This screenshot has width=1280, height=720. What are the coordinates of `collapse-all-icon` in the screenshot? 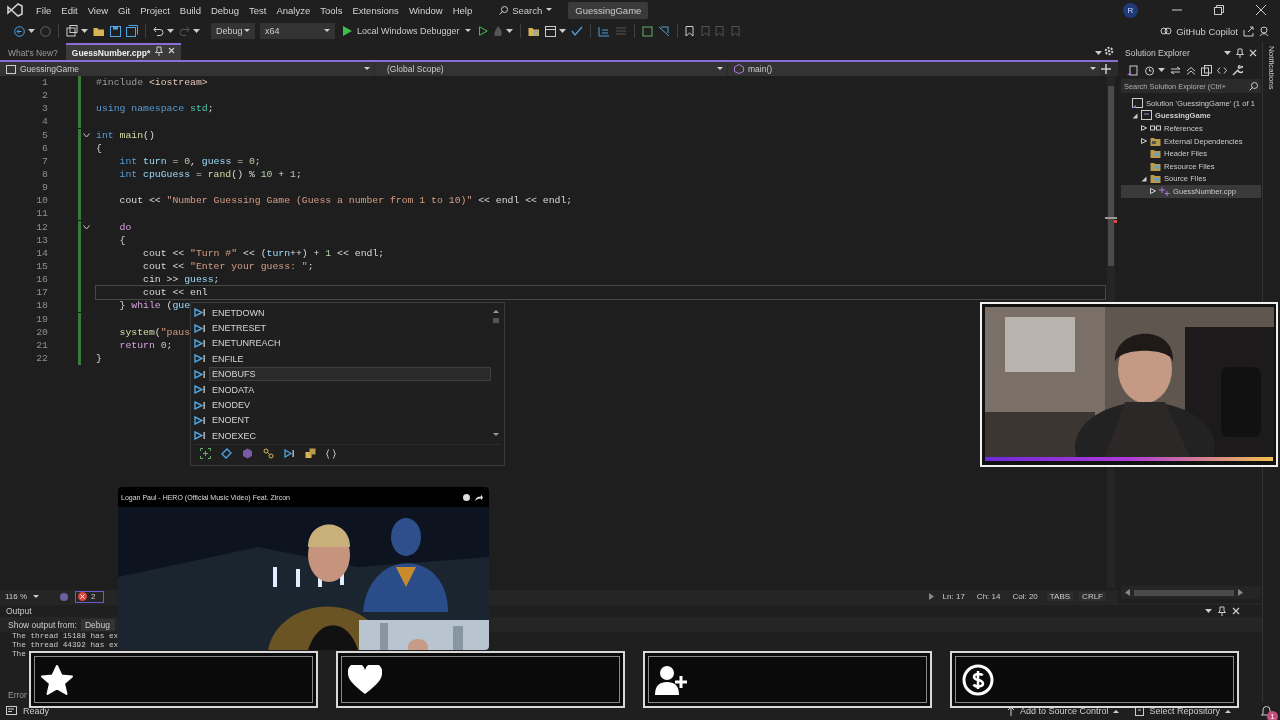 It's located at (1191, 70).